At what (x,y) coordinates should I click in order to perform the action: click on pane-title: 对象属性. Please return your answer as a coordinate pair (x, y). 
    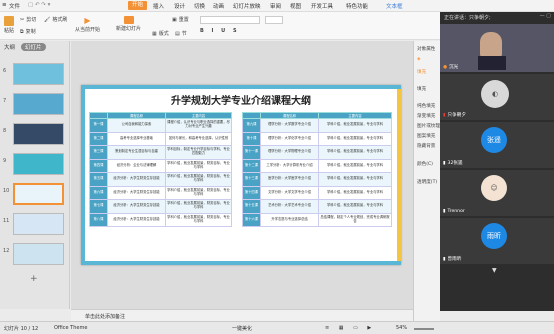
    Looking at the image, I should click on (426, 49).